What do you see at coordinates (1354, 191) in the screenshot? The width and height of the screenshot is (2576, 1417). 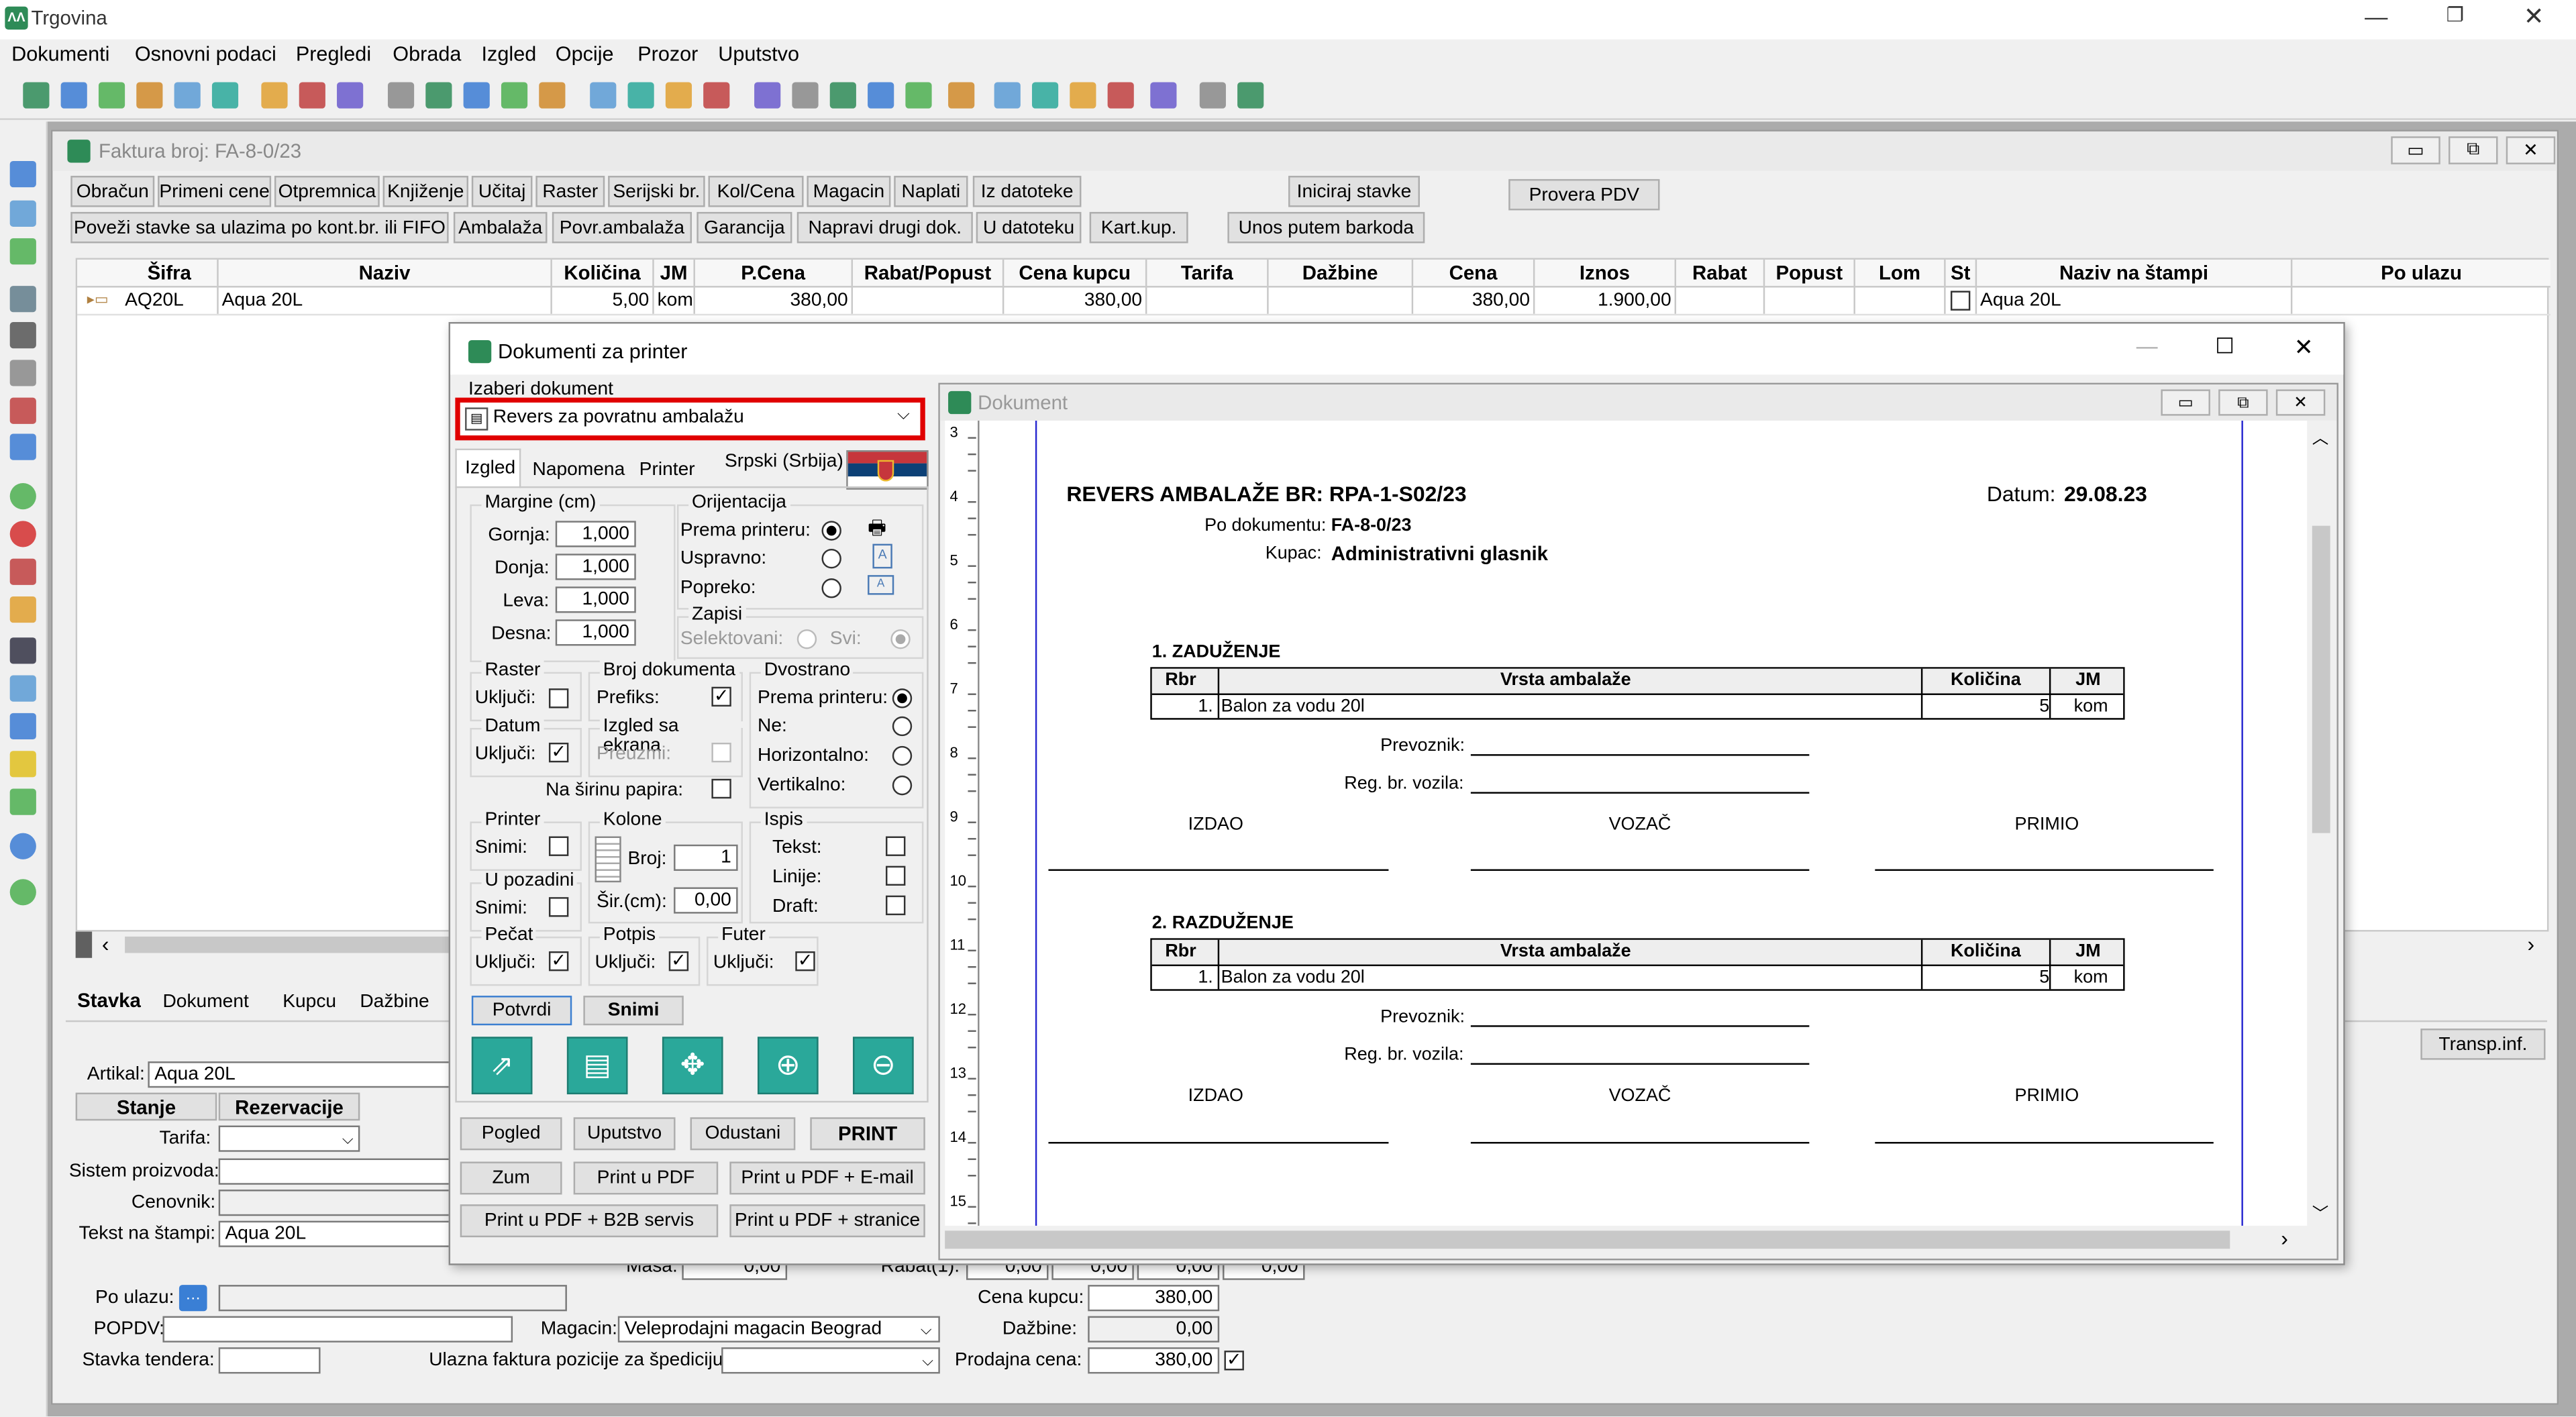 I see `iniciraj-stavke-button: Iniciraj stavke` at bounding box center [1354, 191].